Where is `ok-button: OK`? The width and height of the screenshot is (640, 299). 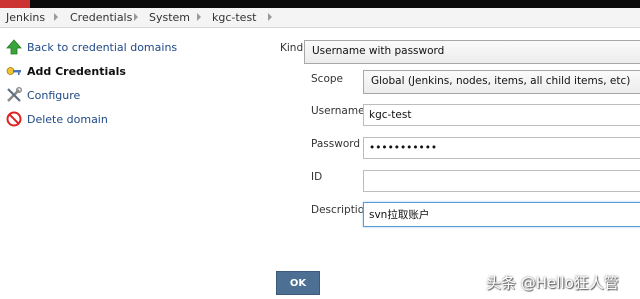
ok-button: OK is located at coordinates (298, 283).